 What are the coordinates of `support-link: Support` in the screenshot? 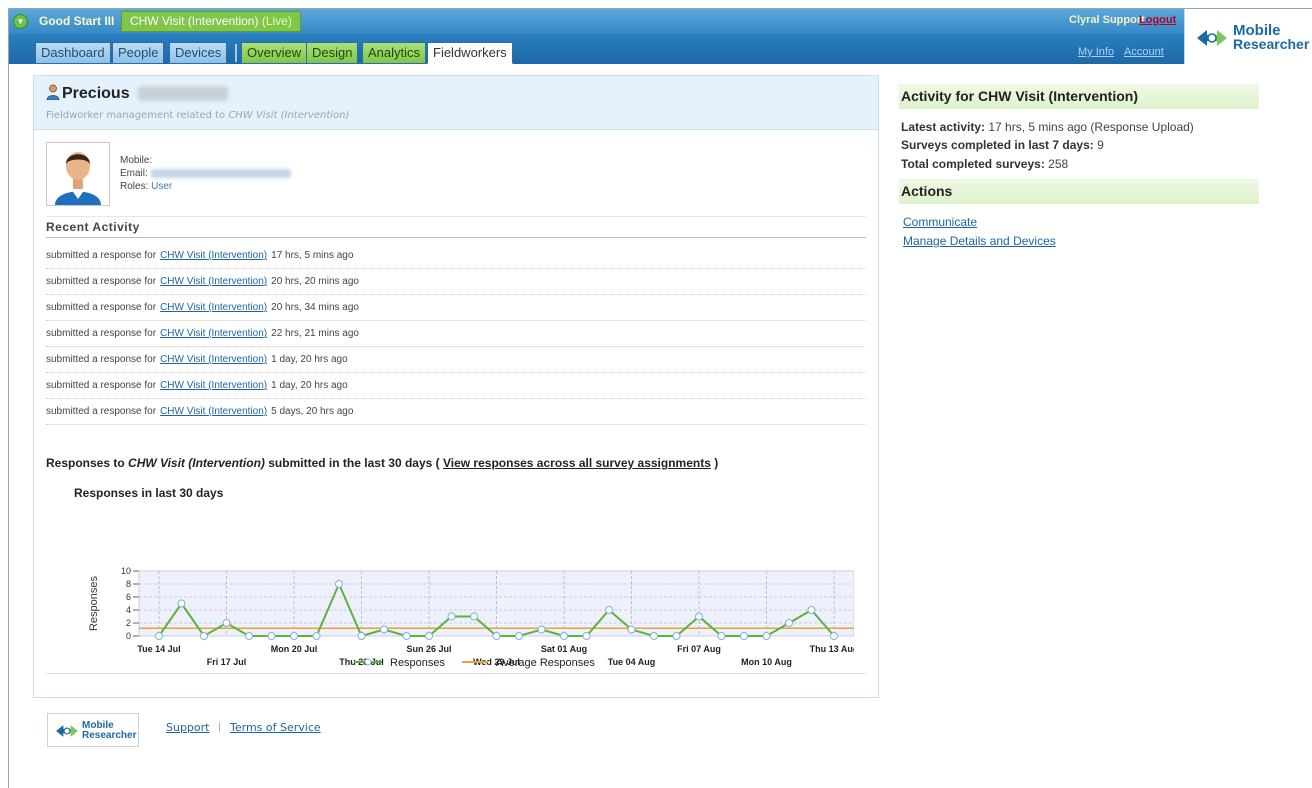 It's located at (187, 727).